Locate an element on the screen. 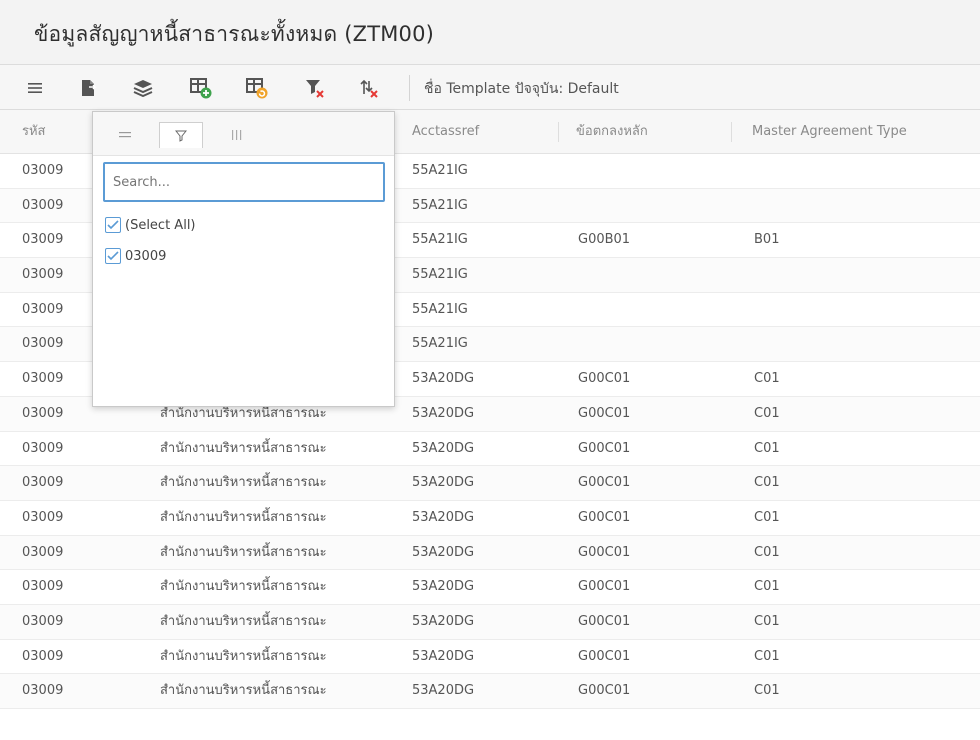 This screenshot has width=980, height=740. clear-sort-icon is located at coordinates (369, 88).